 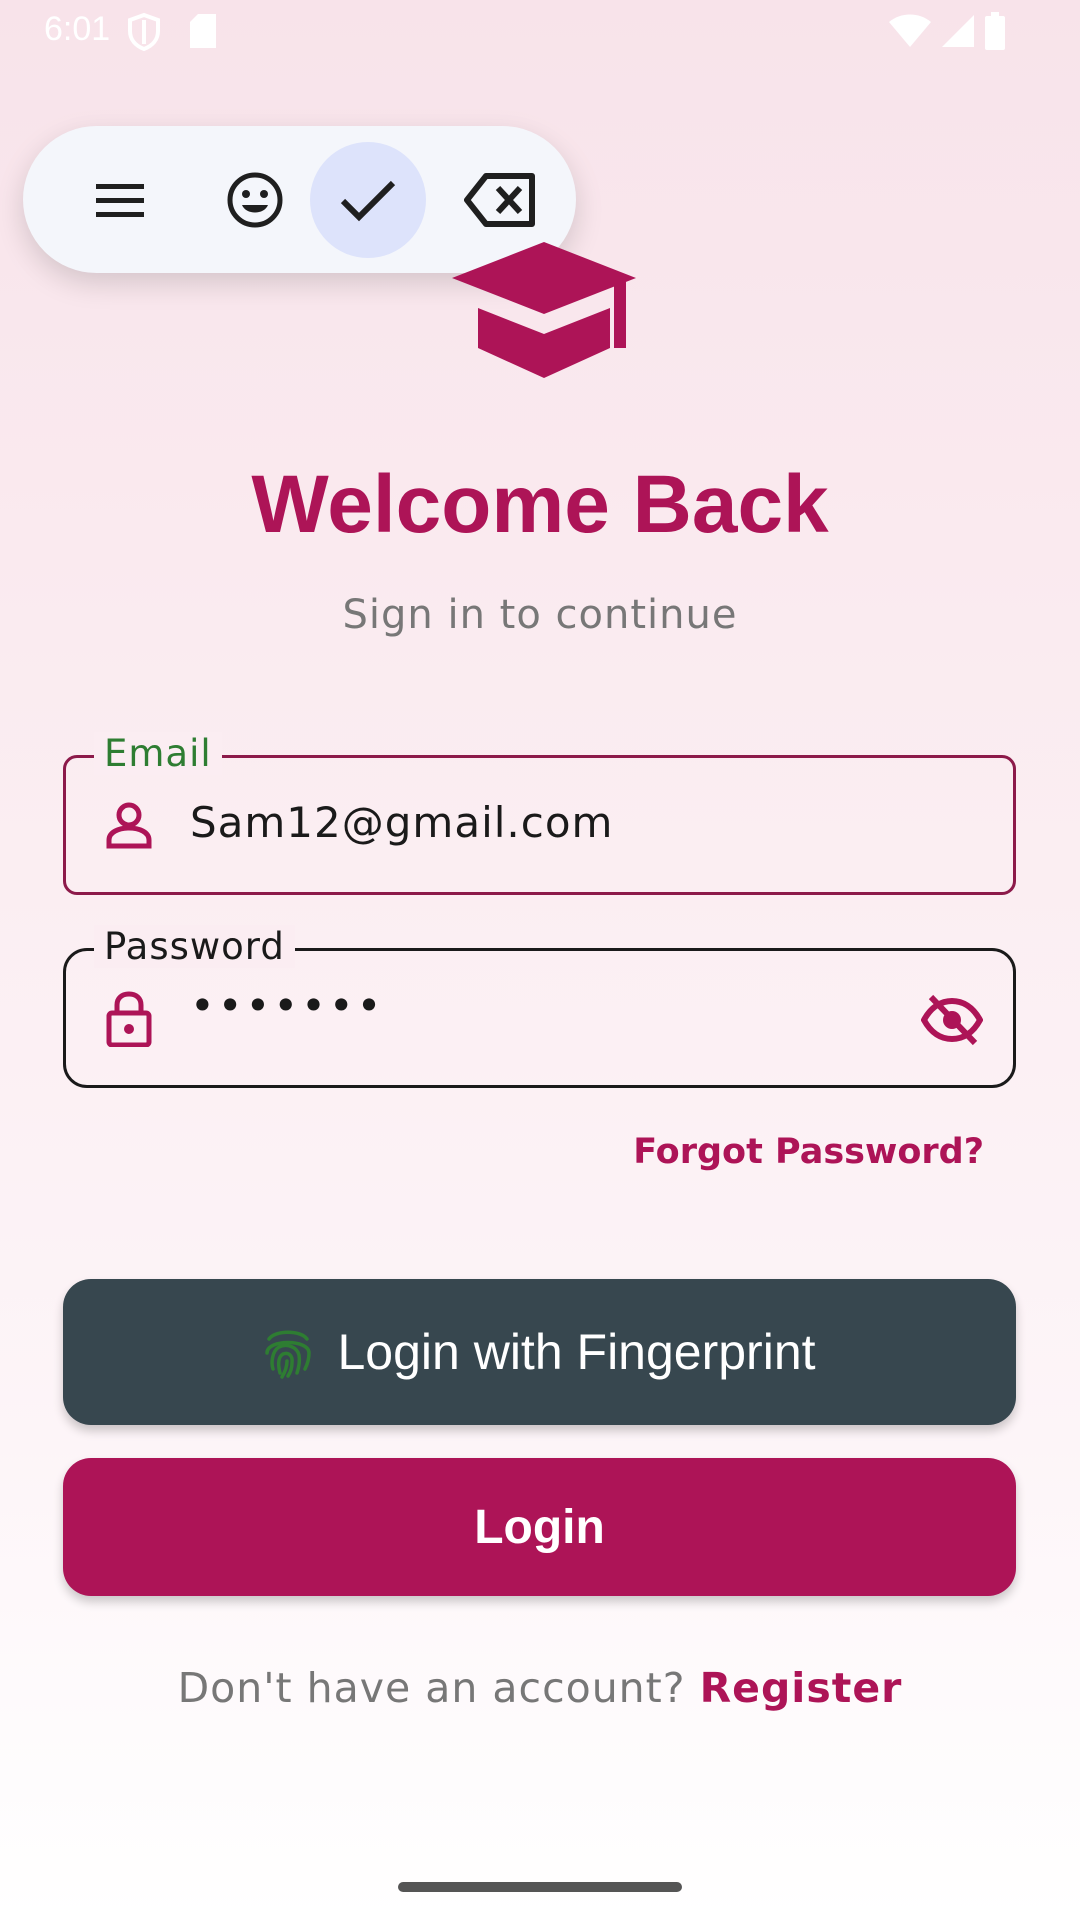 What do you see at coordinates (402, 822) in the screenshot?
I see `email-value: Sam12@gmail.com` at bounding box center [402, 822].